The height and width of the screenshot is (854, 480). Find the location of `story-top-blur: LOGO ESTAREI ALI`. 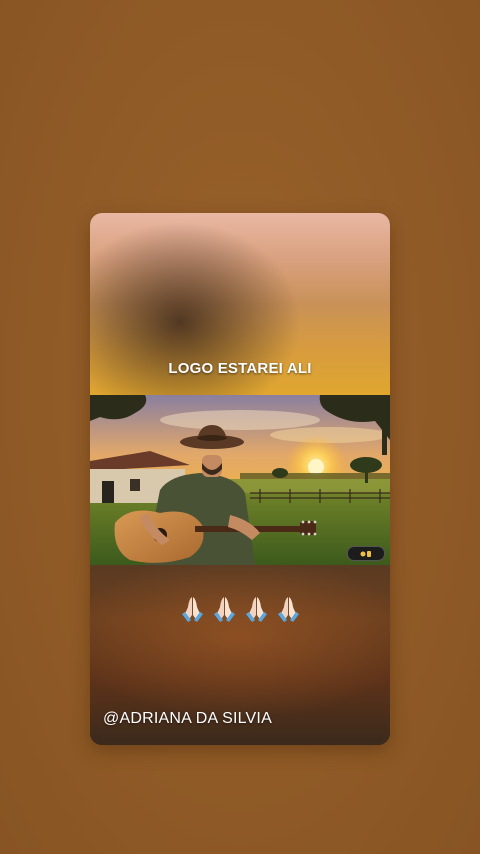

story-top-blur: LOGO ESTAREI ALI is located at coordinates (240, 304).